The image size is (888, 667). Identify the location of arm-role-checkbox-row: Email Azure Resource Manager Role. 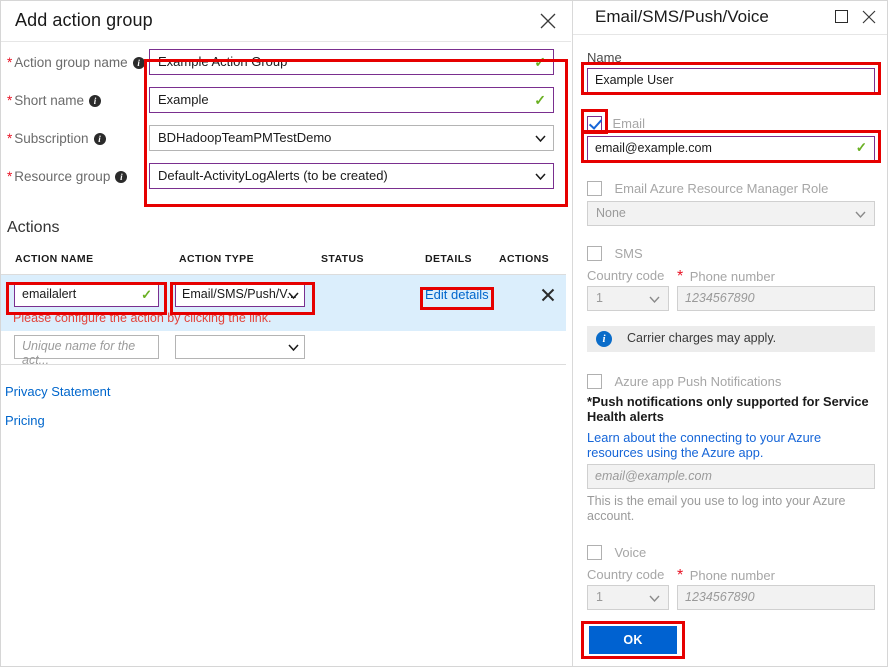
(707, 189).